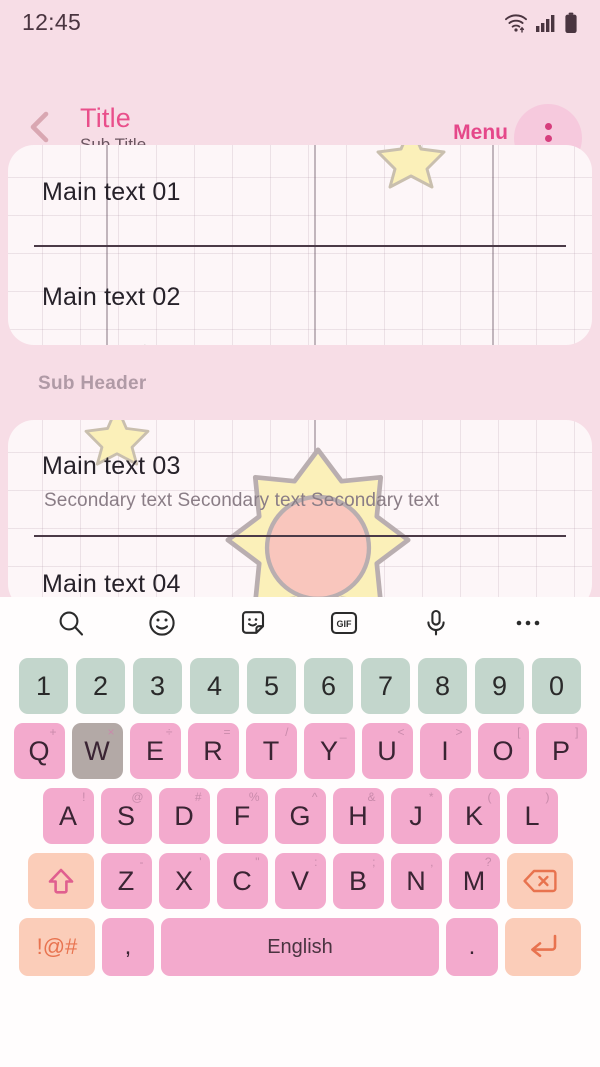  I want to click on keyboard-row-bottom: !@# , English ., so click(300, 947).